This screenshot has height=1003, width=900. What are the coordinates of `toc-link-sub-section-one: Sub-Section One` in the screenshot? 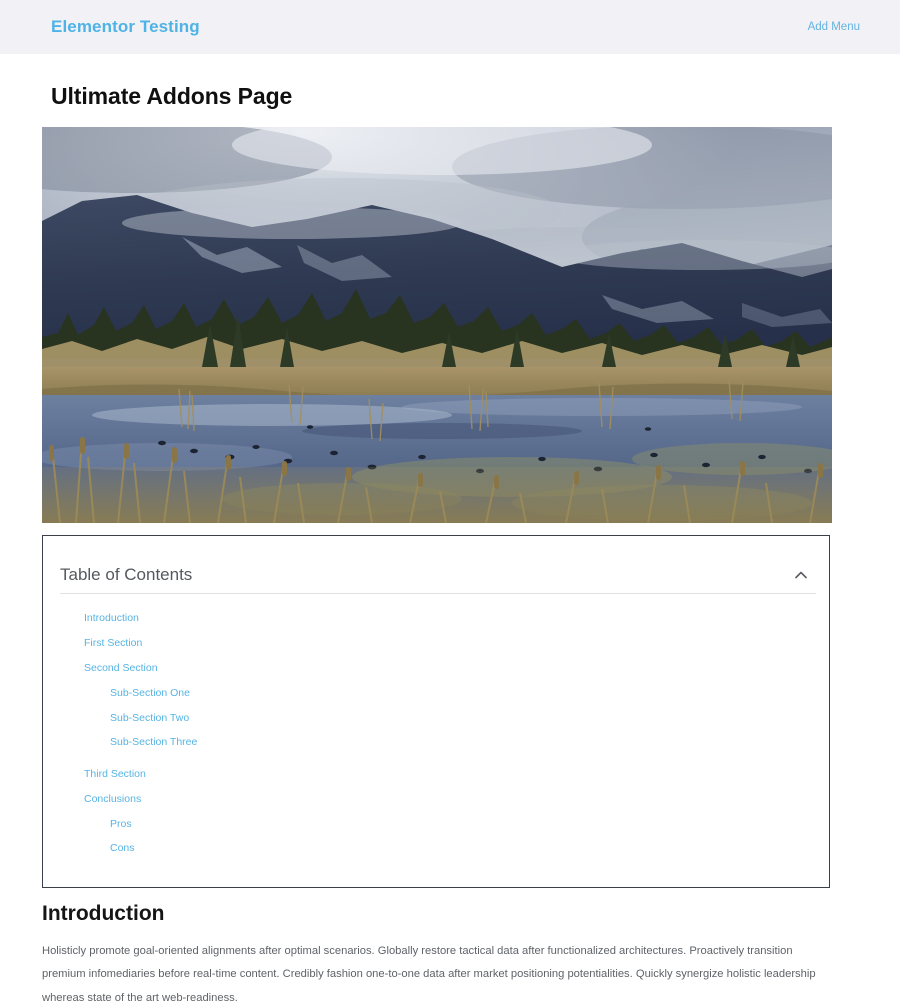 It's located at (436, 692).